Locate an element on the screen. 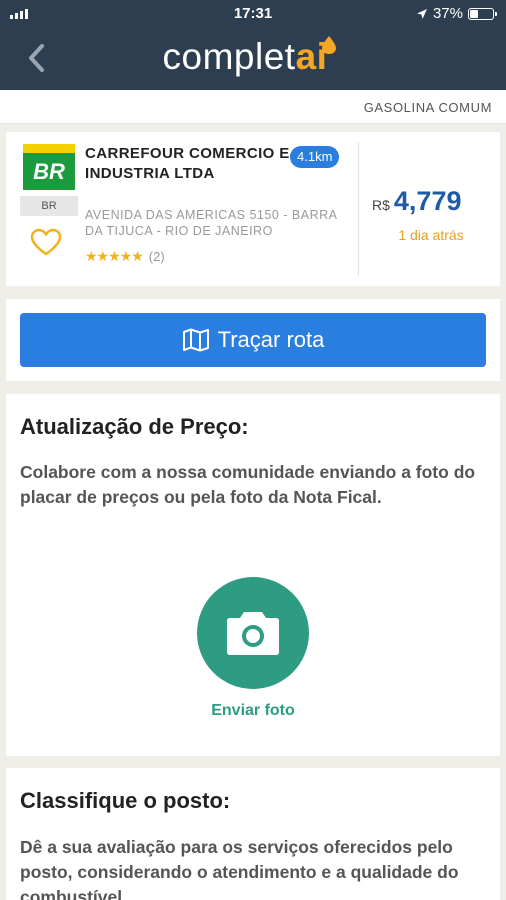 The height and width of the screenshot is (900, 506). fuel-drop-icon is located at coordinates (329, 45).